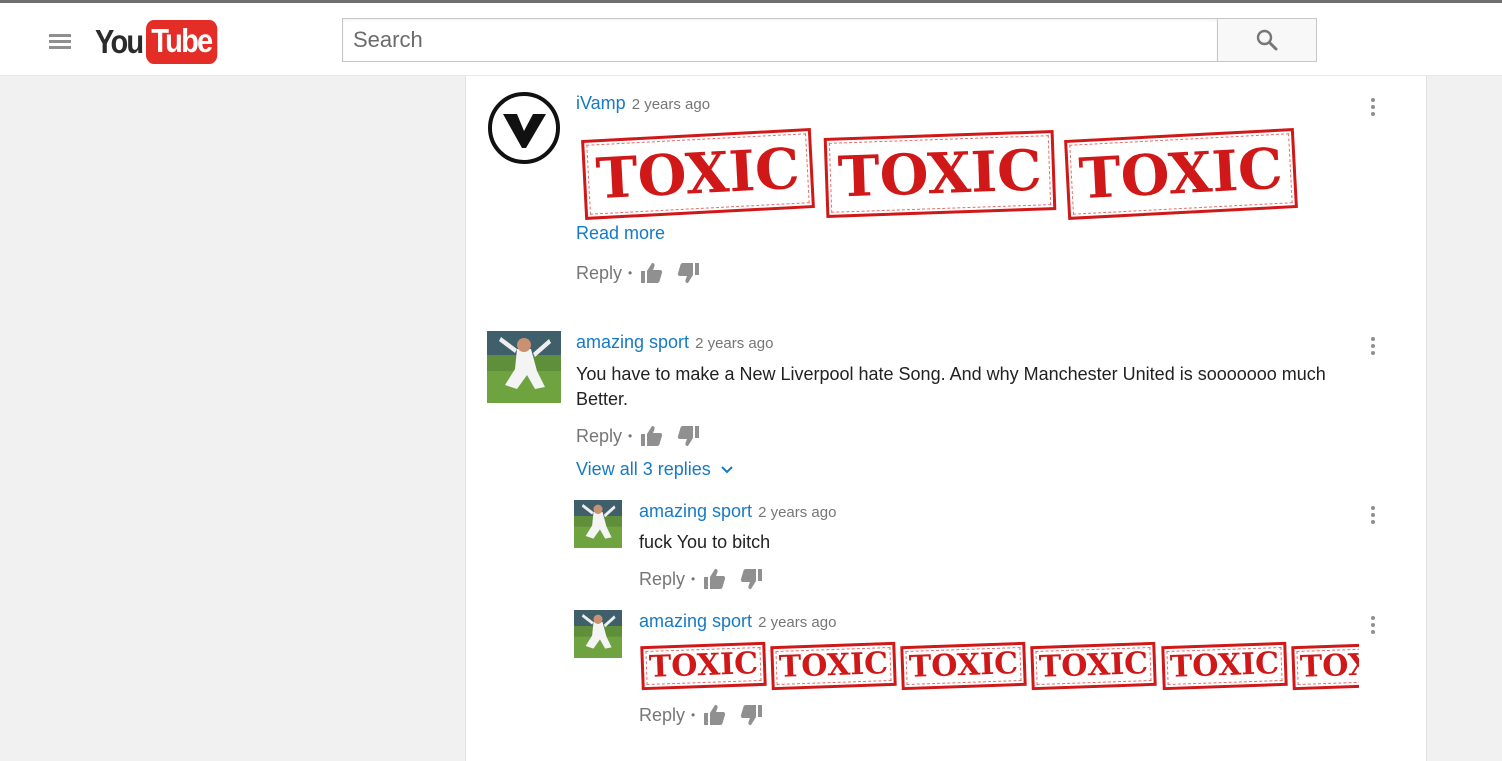 The width and height of the screenshot is (1502, 761). What do you see at coordinates (60, 42) in the screenshot?
I see `hamburger-menu-icon` at bounding box center [60, 42].